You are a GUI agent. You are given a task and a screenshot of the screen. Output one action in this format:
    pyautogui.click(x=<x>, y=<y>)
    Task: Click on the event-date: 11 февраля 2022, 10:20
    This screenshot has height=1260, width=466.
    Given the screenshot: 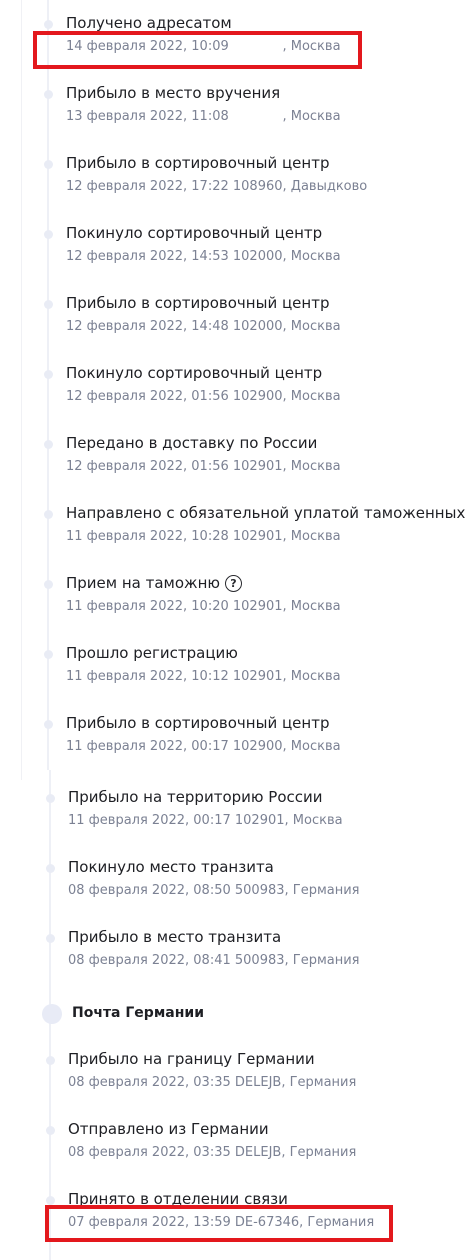 What is the action you would take?
    pyautogui.click(x=147, y=606)
    